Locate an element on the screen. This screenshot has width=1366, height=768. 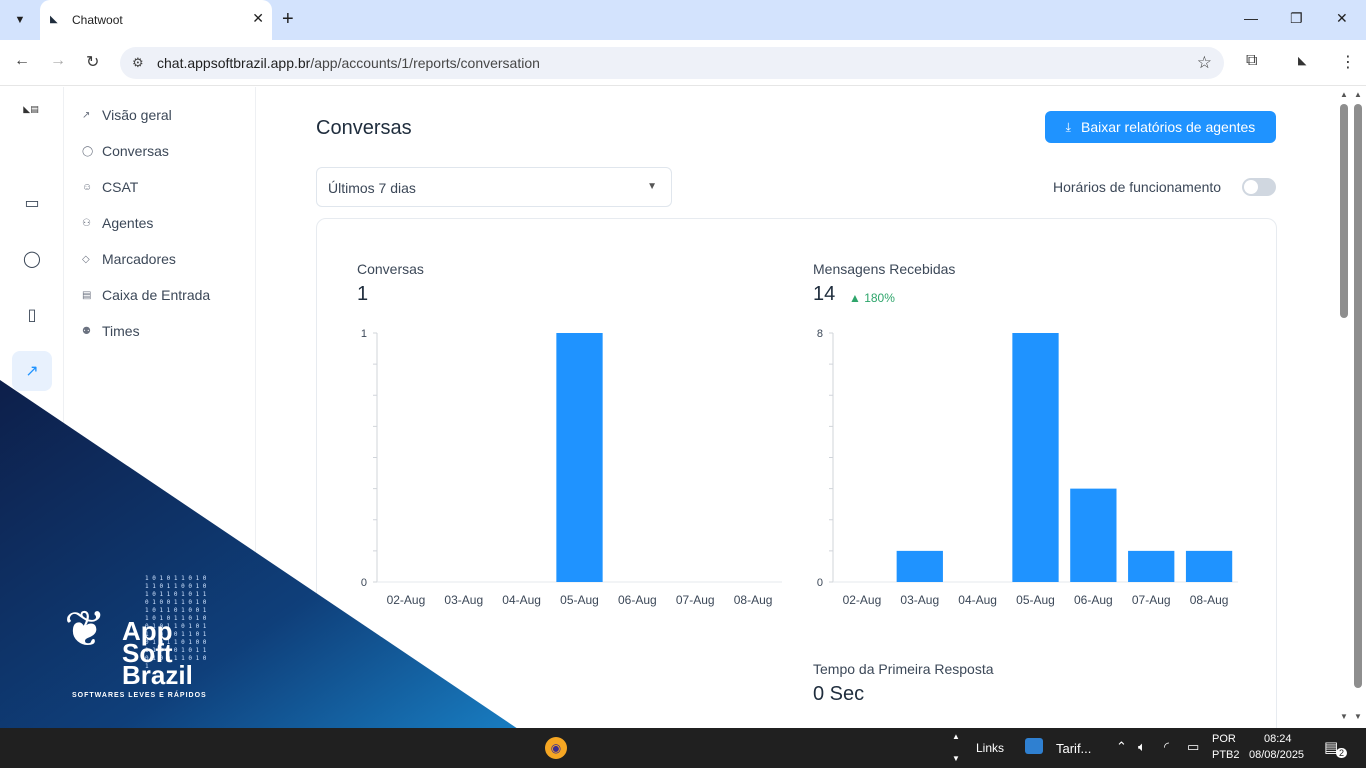
smiley-icon: ☺ is located at coordinates (87, 187).